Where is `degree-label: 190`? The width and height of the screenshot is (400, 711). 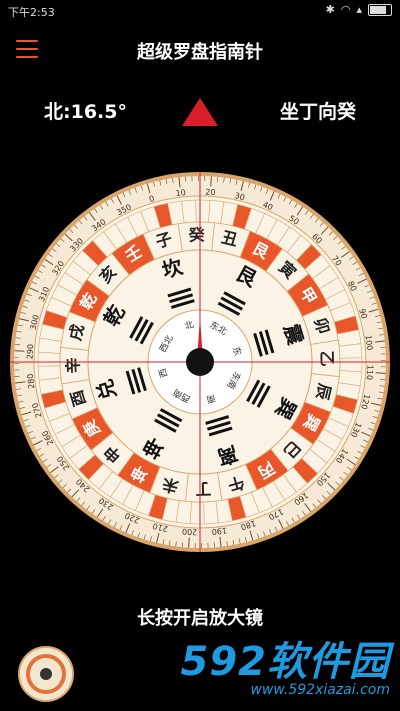 degree-label: 190 is located at coordinates (219, 531).